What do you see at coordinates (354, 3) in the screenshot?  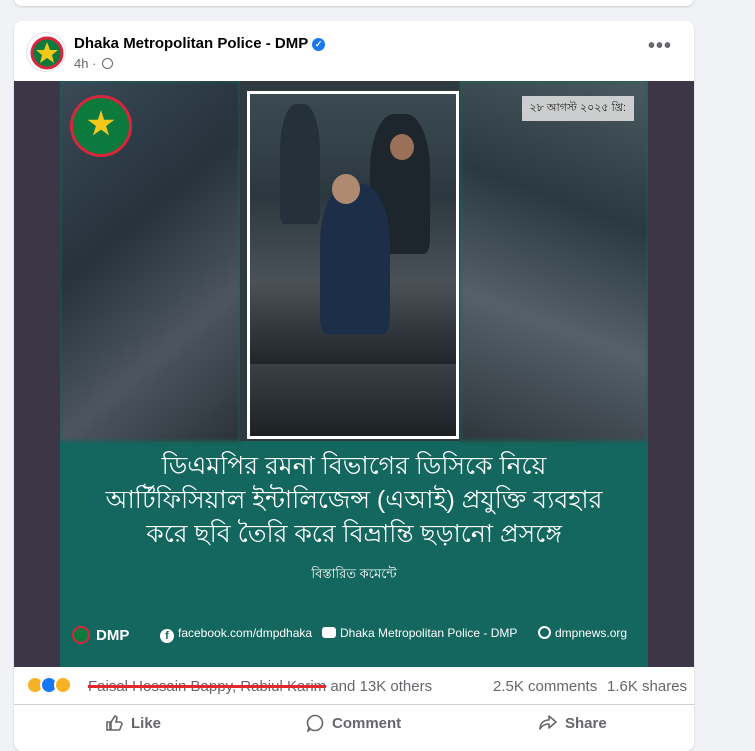 I see `previous-post-card` at bounding box center [354, 3].